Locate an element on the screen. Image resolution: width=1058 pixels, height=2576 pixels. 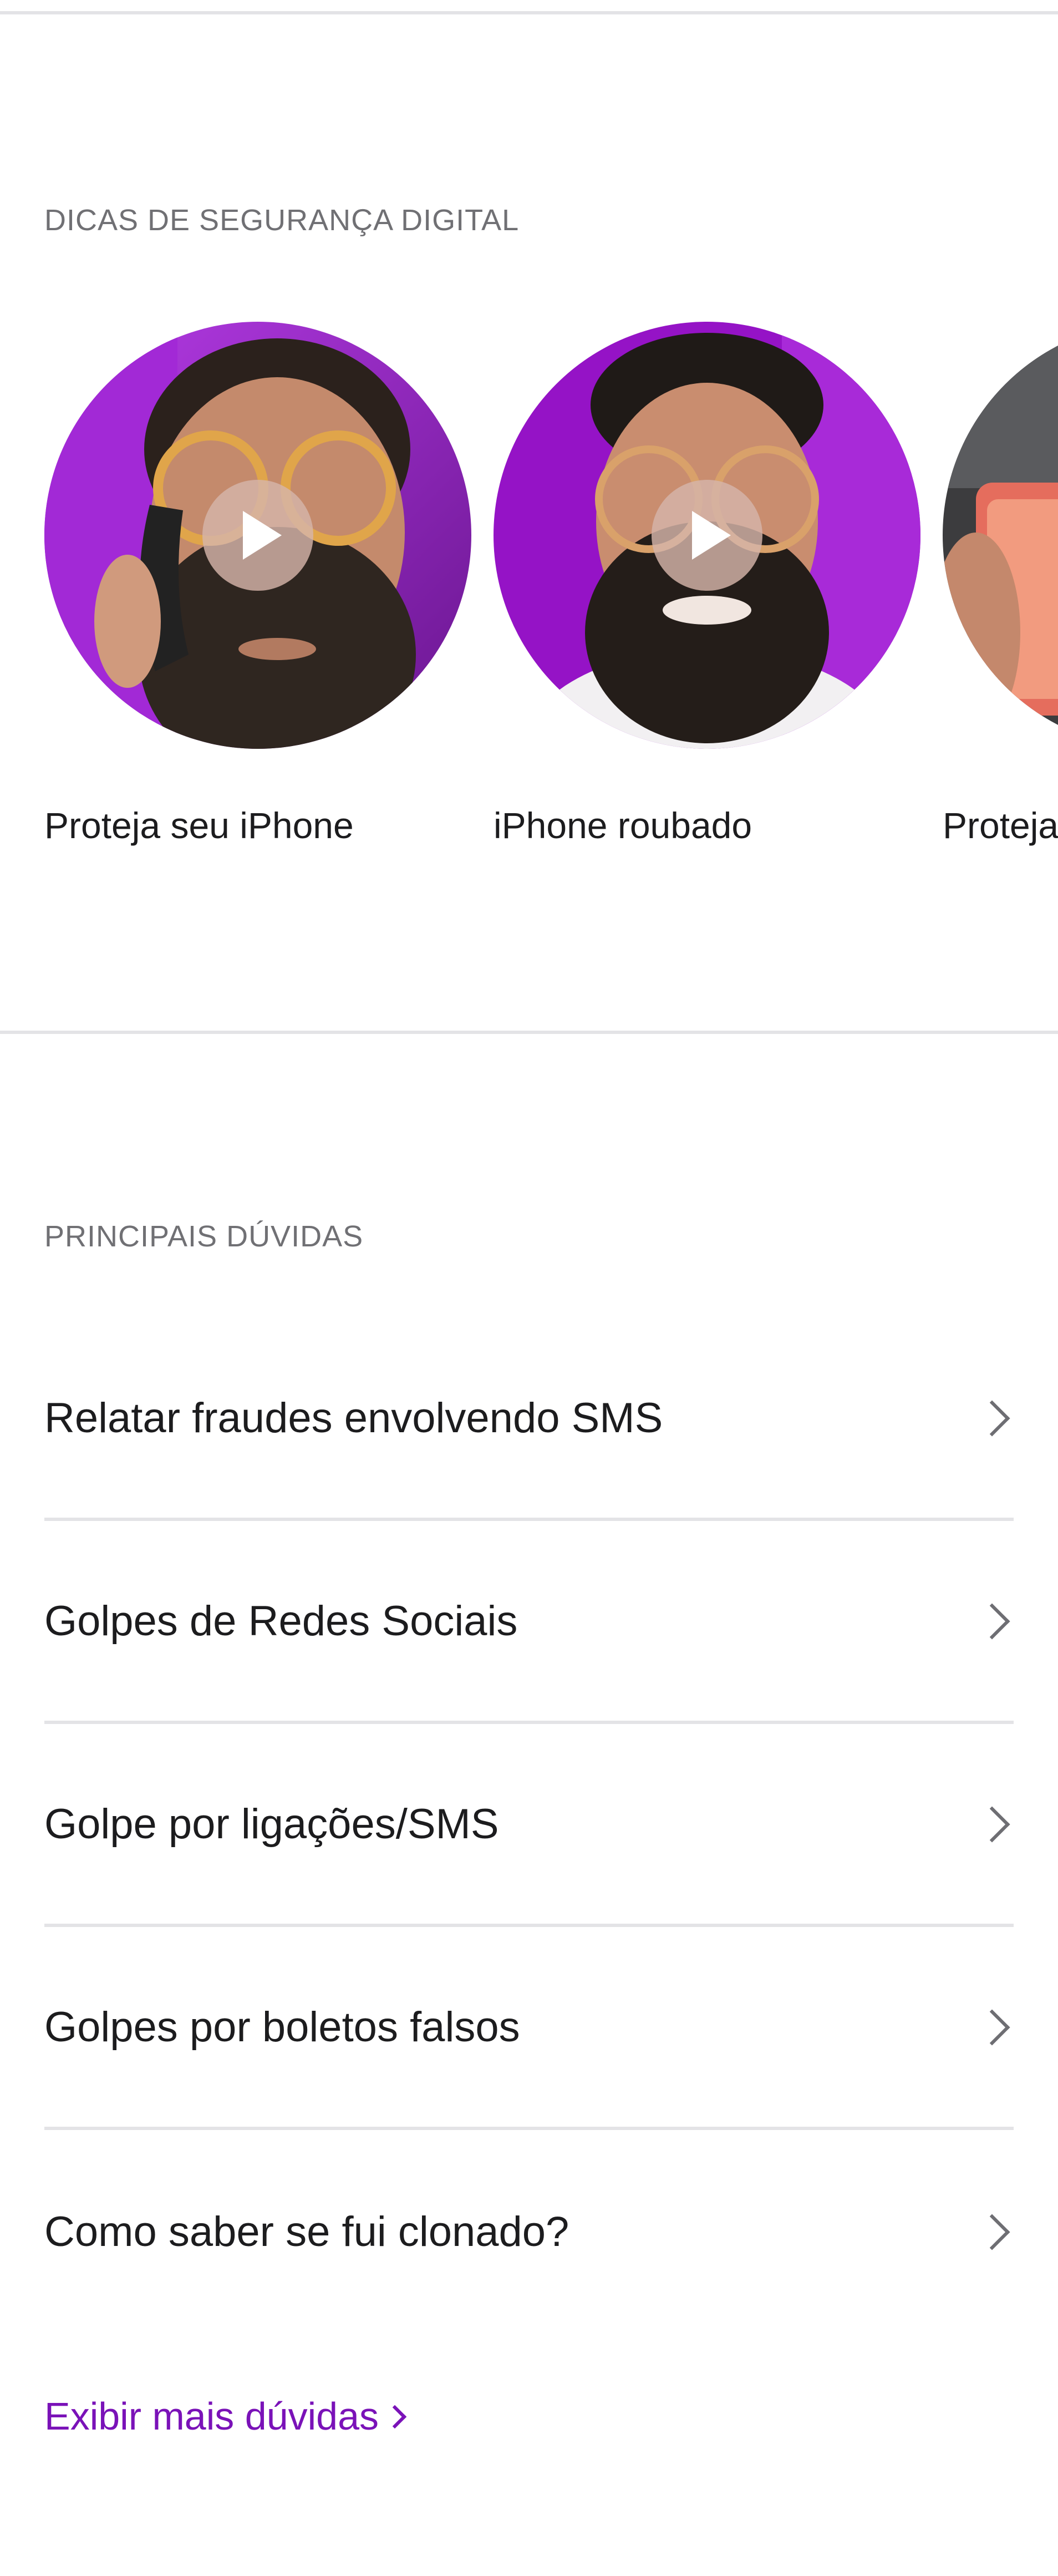
video-tip-stolen-iphone: iPhone roubado is located at coordinates (707, 584).